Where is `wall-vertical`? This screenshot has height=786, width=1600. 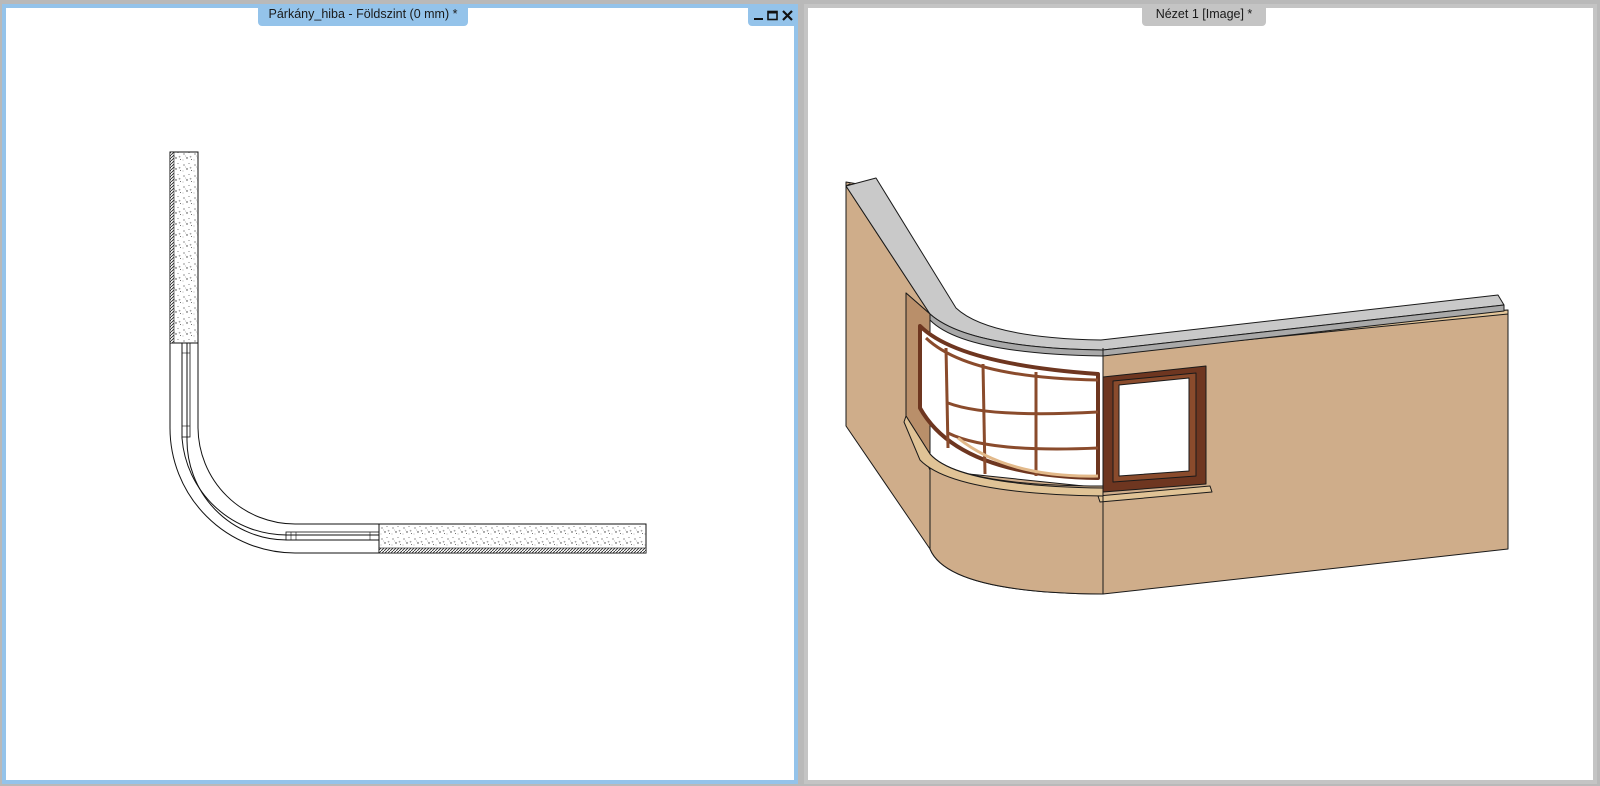
wall-vertical is located at coordinates (184, 247).